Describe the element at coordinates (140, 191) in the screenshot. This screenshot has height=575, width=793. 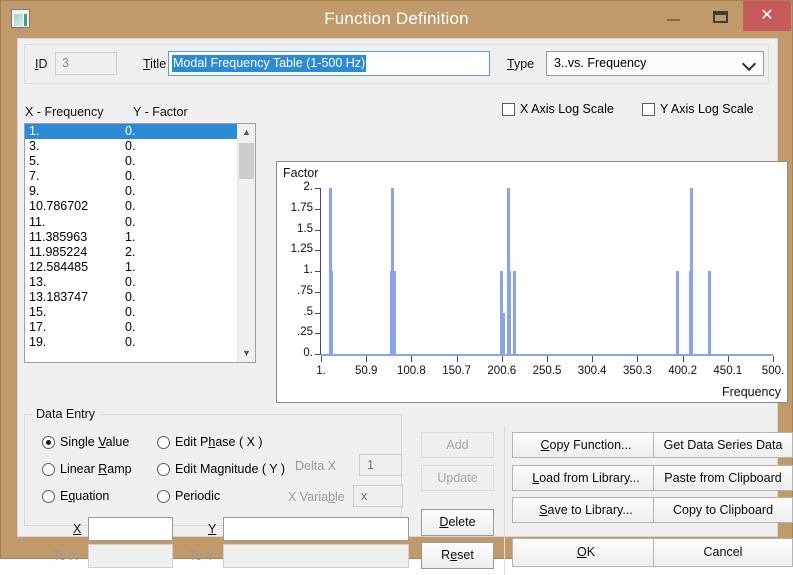
I see `table-row: 9. 0.` at that location.